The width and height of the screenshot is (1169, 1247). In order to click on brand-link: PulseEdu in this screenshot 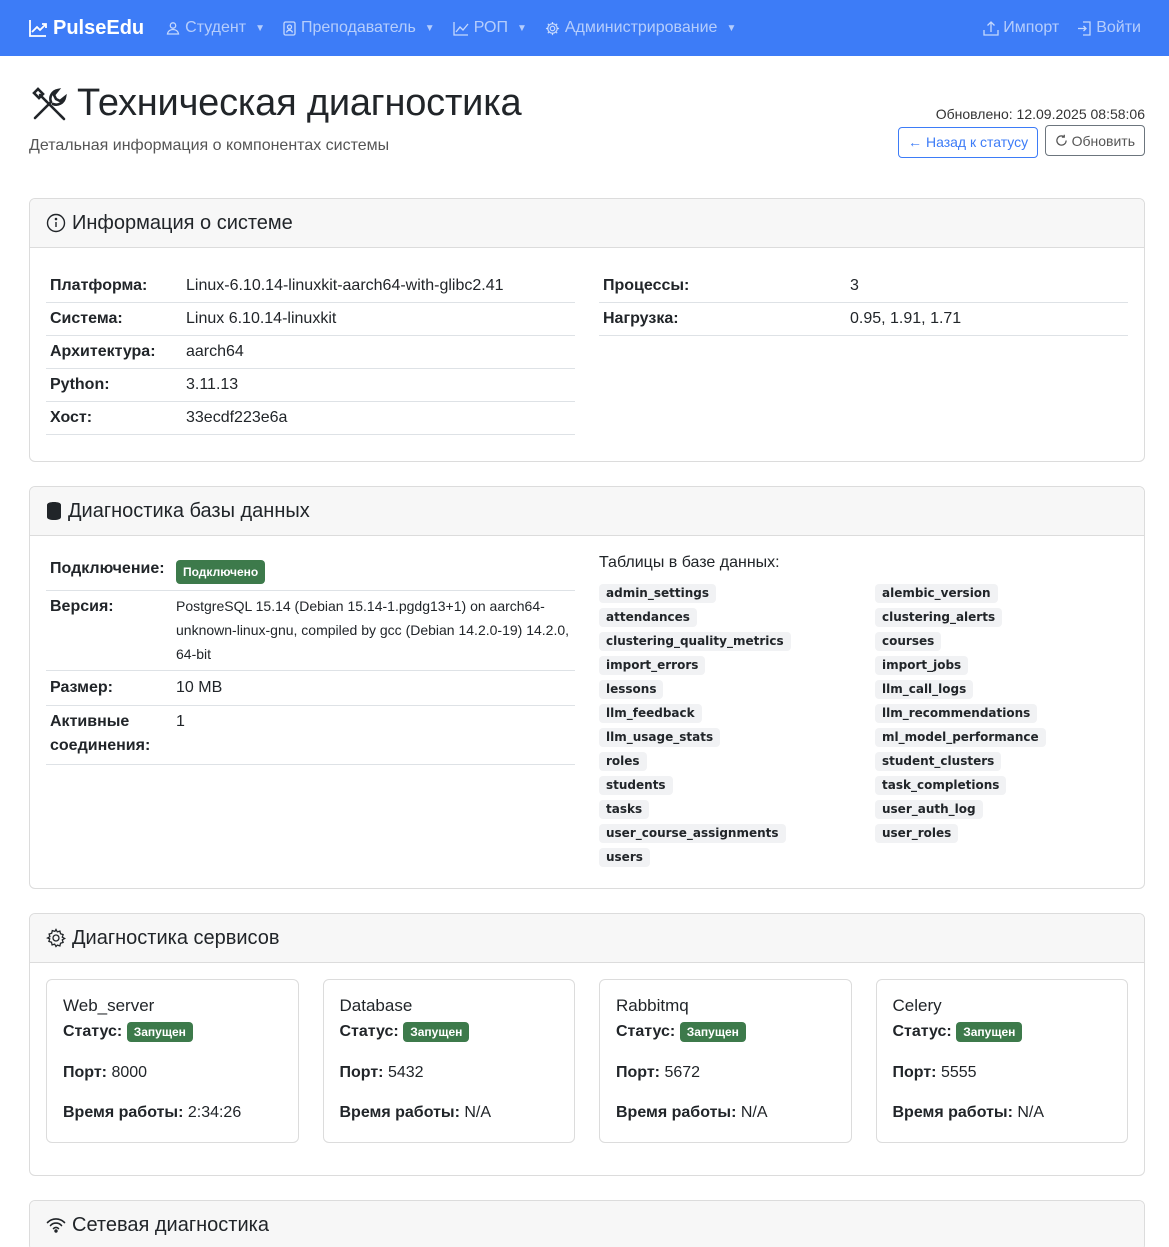, I will do `click(86, 28)`.